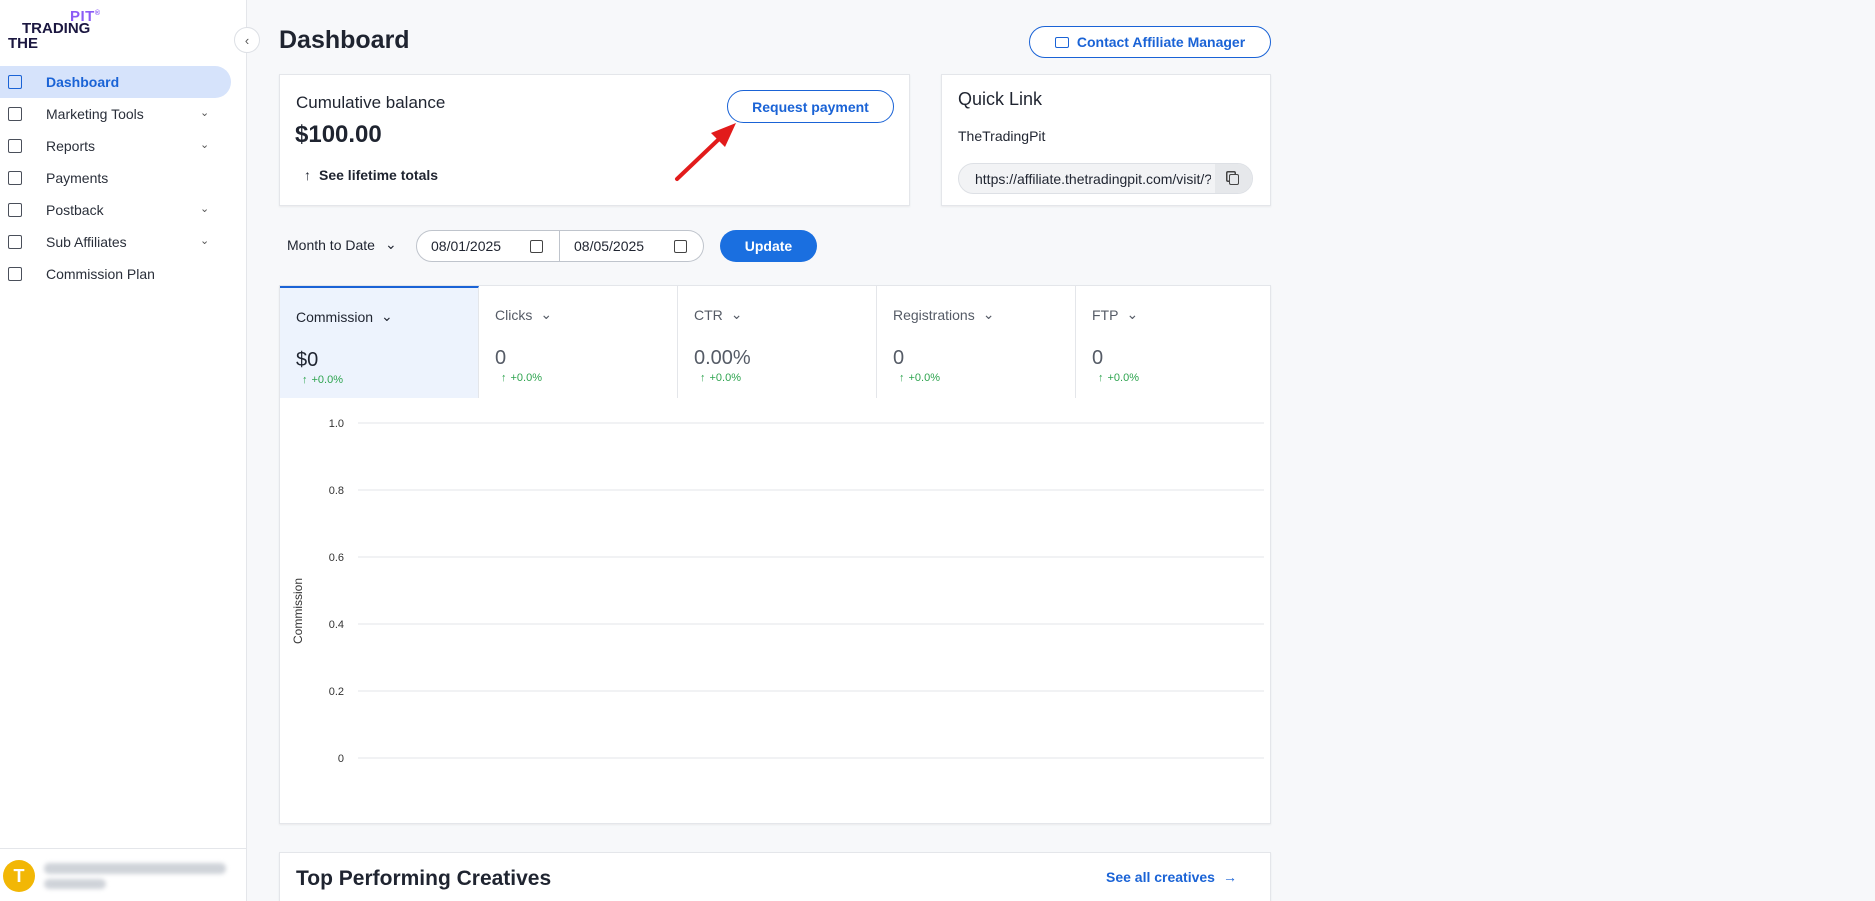 This screenshot has height=901, width=1875. What do you see at coordinates (75, 884) in the screenshot?
I see `user-id-redacted` at bounding box center [75, 884].